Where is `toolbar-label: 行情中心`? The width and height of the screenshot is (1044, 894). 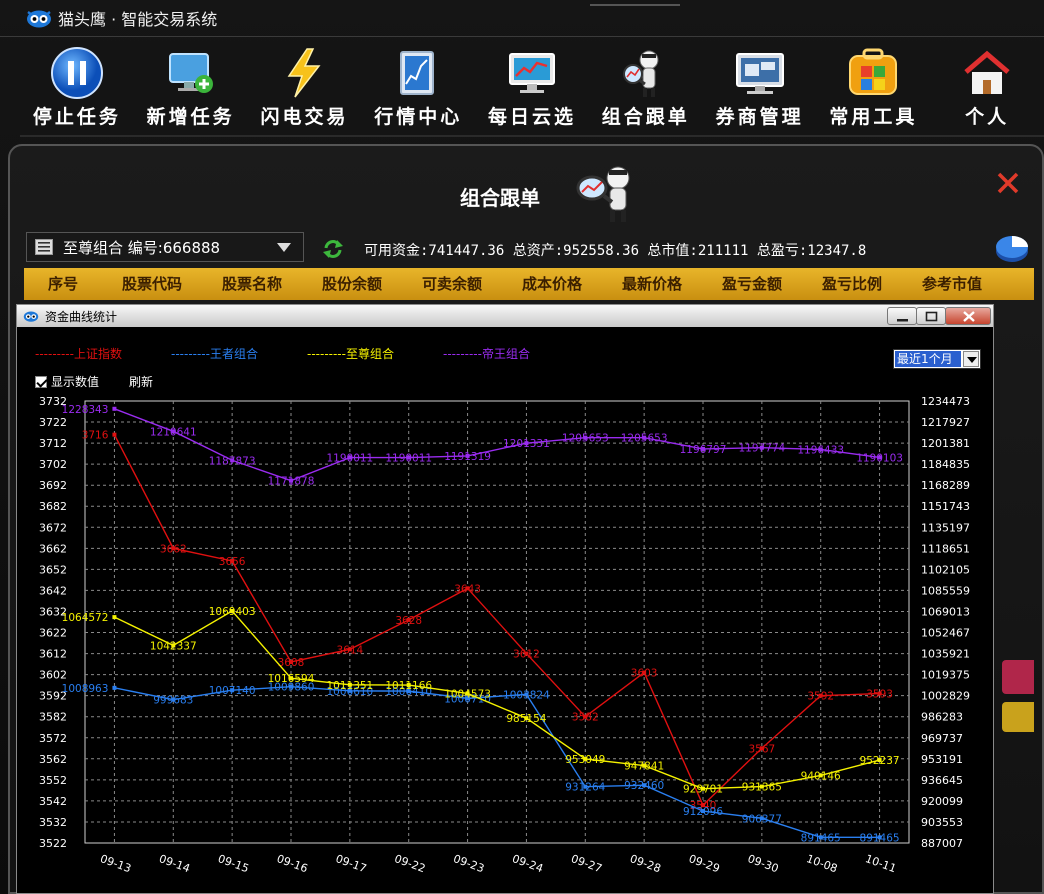
toolbar-label: 行情中心 is located at coordinates (418, 117).